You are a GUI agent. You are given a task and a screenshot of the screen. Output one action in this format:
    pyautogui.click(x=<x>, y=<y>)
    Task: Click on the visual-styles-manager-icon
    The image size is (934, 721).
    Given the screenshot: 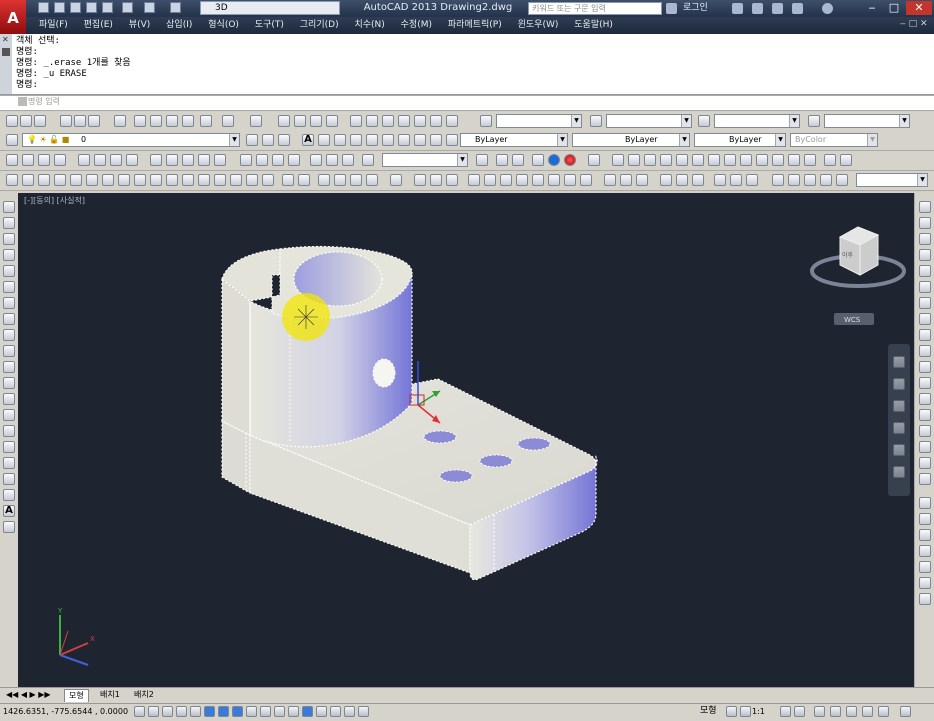 What is the action you would take?
    pyautogui.click(x=842, y=180)
    